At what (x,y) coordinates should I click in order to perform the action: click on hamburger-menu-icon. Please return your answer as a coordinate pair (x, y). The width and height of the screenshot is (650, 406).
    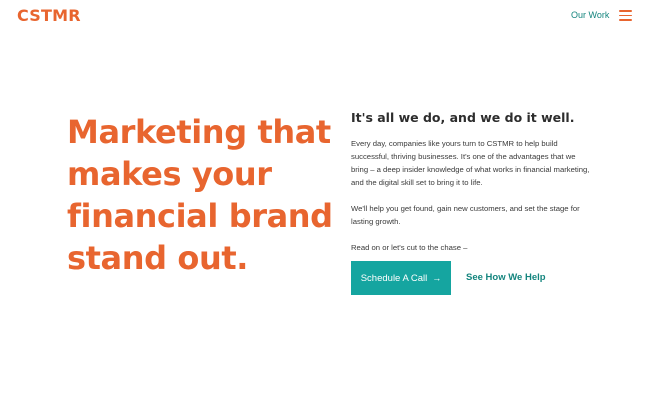
    Looking at the image, I should click on (625, 15).